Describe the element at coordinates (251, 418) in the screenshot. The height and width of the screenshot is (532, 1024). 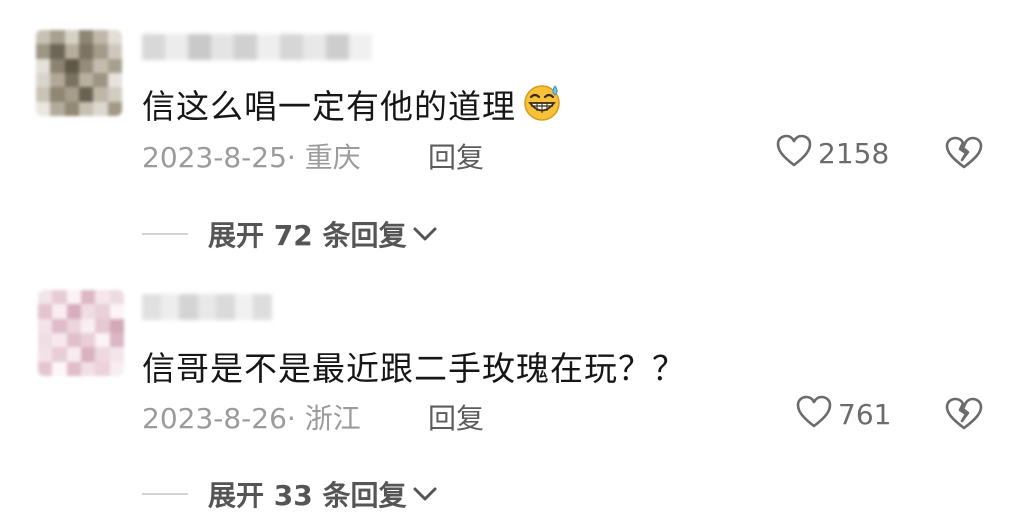
I see `comment-date-location: 2023-8-26· 浙江` at that location.